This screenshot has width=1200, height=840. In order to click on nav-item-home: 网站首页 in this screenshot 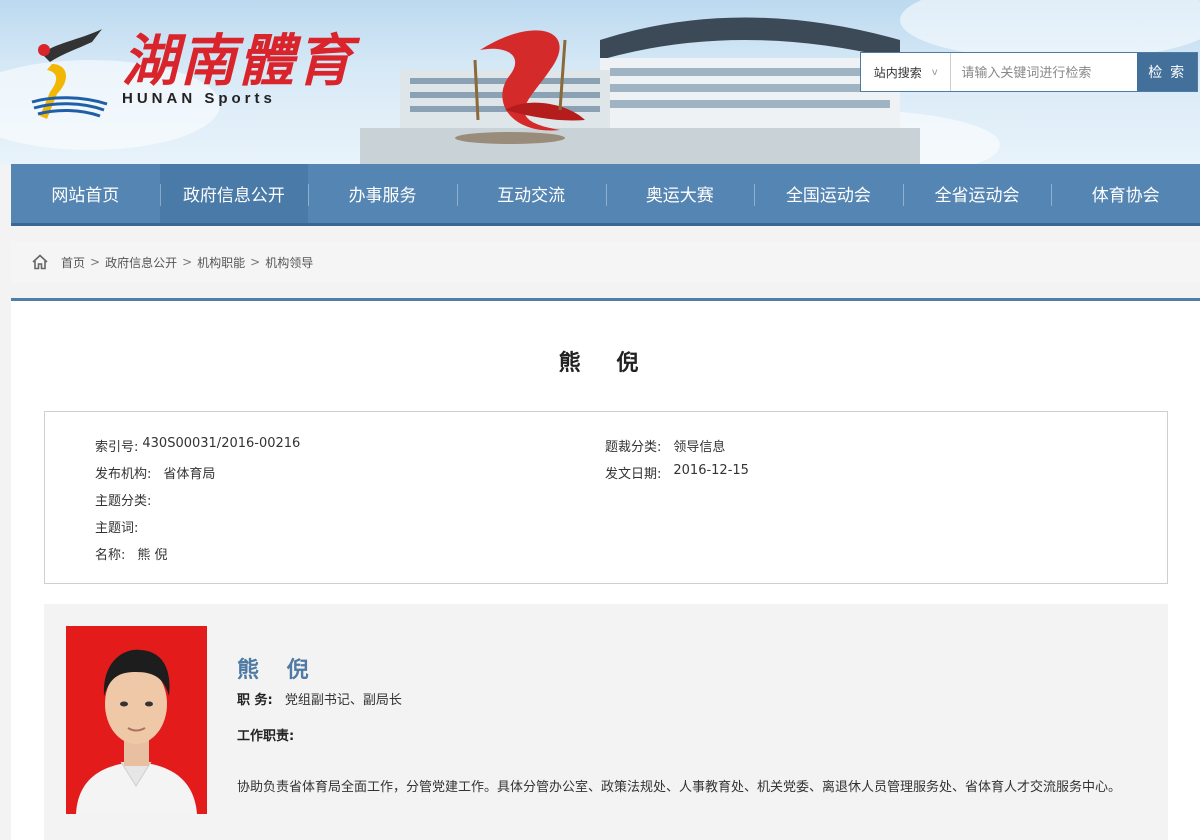, I will do `click(85, 193)`.